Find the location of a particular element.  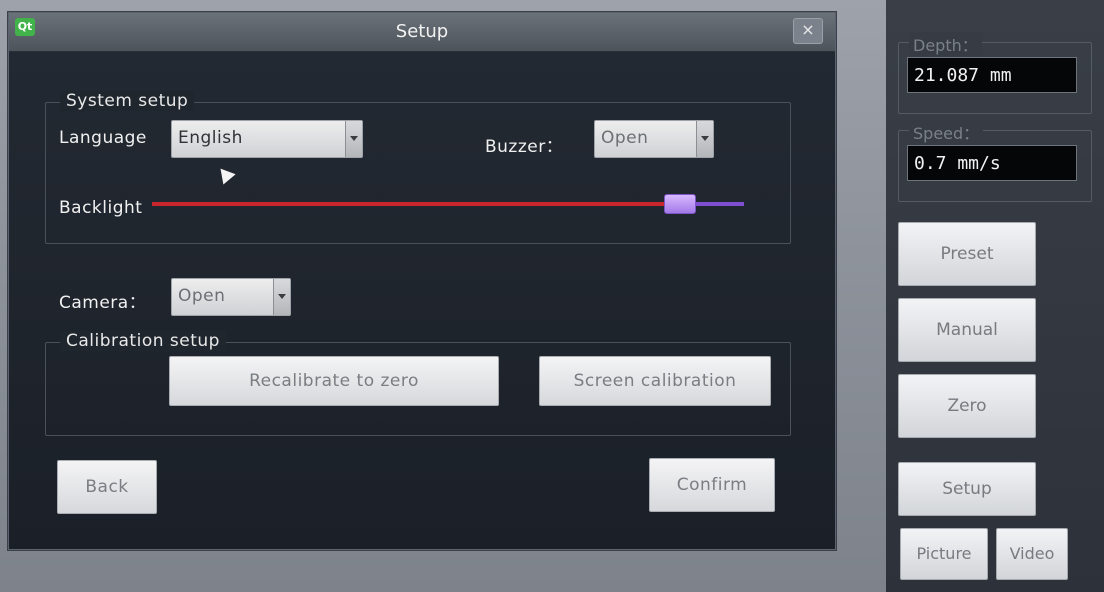

dialog-titlebar: Qt Setup × is located at coordinates (422, 32).